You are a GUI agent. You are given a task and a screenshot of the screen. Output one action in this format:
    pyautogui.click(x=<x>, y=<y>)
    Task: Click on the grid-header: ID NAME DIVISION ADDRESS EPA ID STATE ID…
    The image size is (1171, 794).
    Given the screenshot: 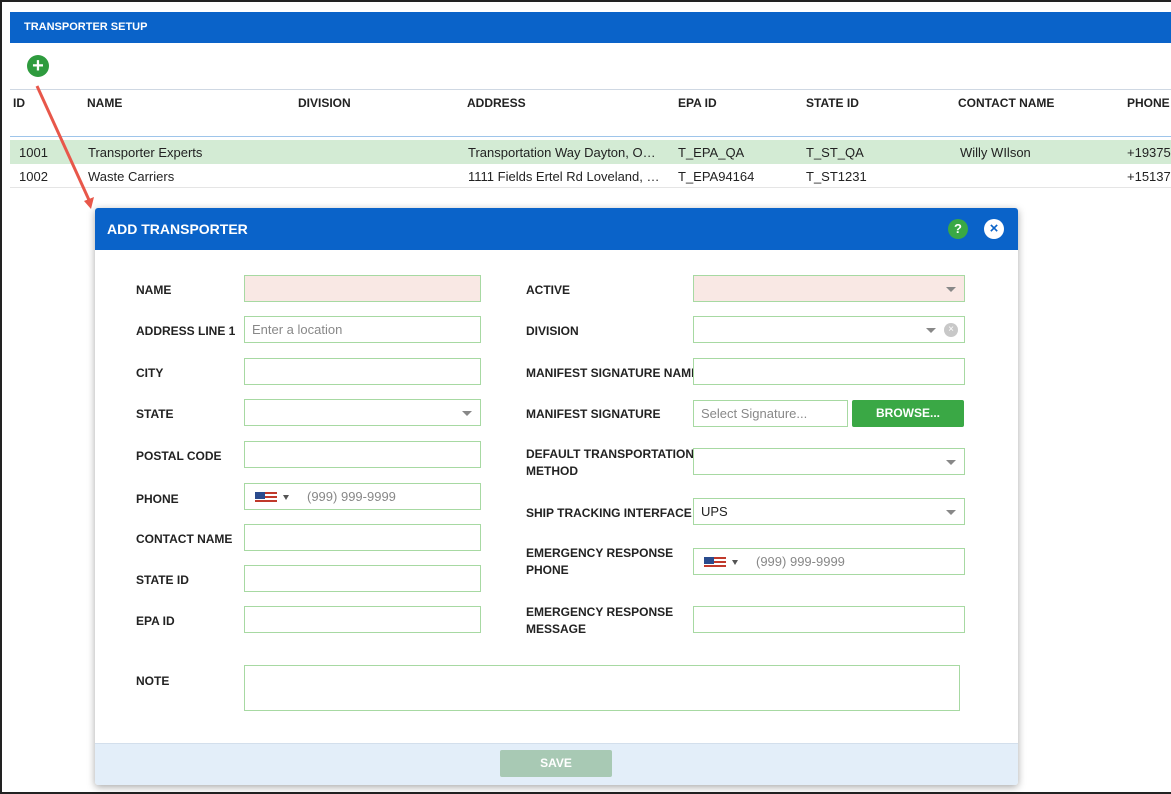 What is the action you would take?
    pyautogui.click(x=590, y=113)
    